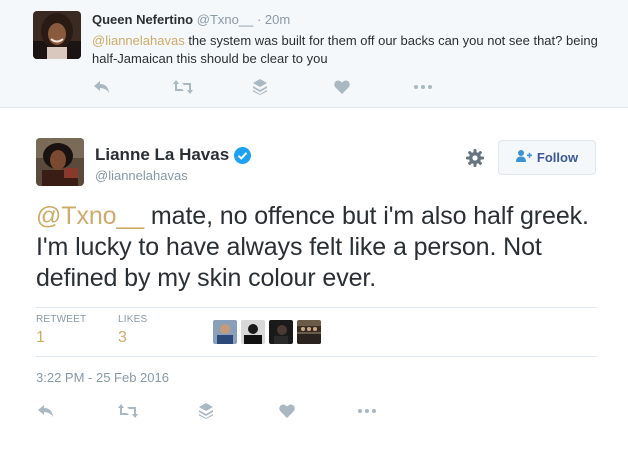 This screenshot has height=454, width=628. What do you see at coordinates (40, 337) in the screenshot?
I see `retweet-count: 1` at bounding box center [40, 337].